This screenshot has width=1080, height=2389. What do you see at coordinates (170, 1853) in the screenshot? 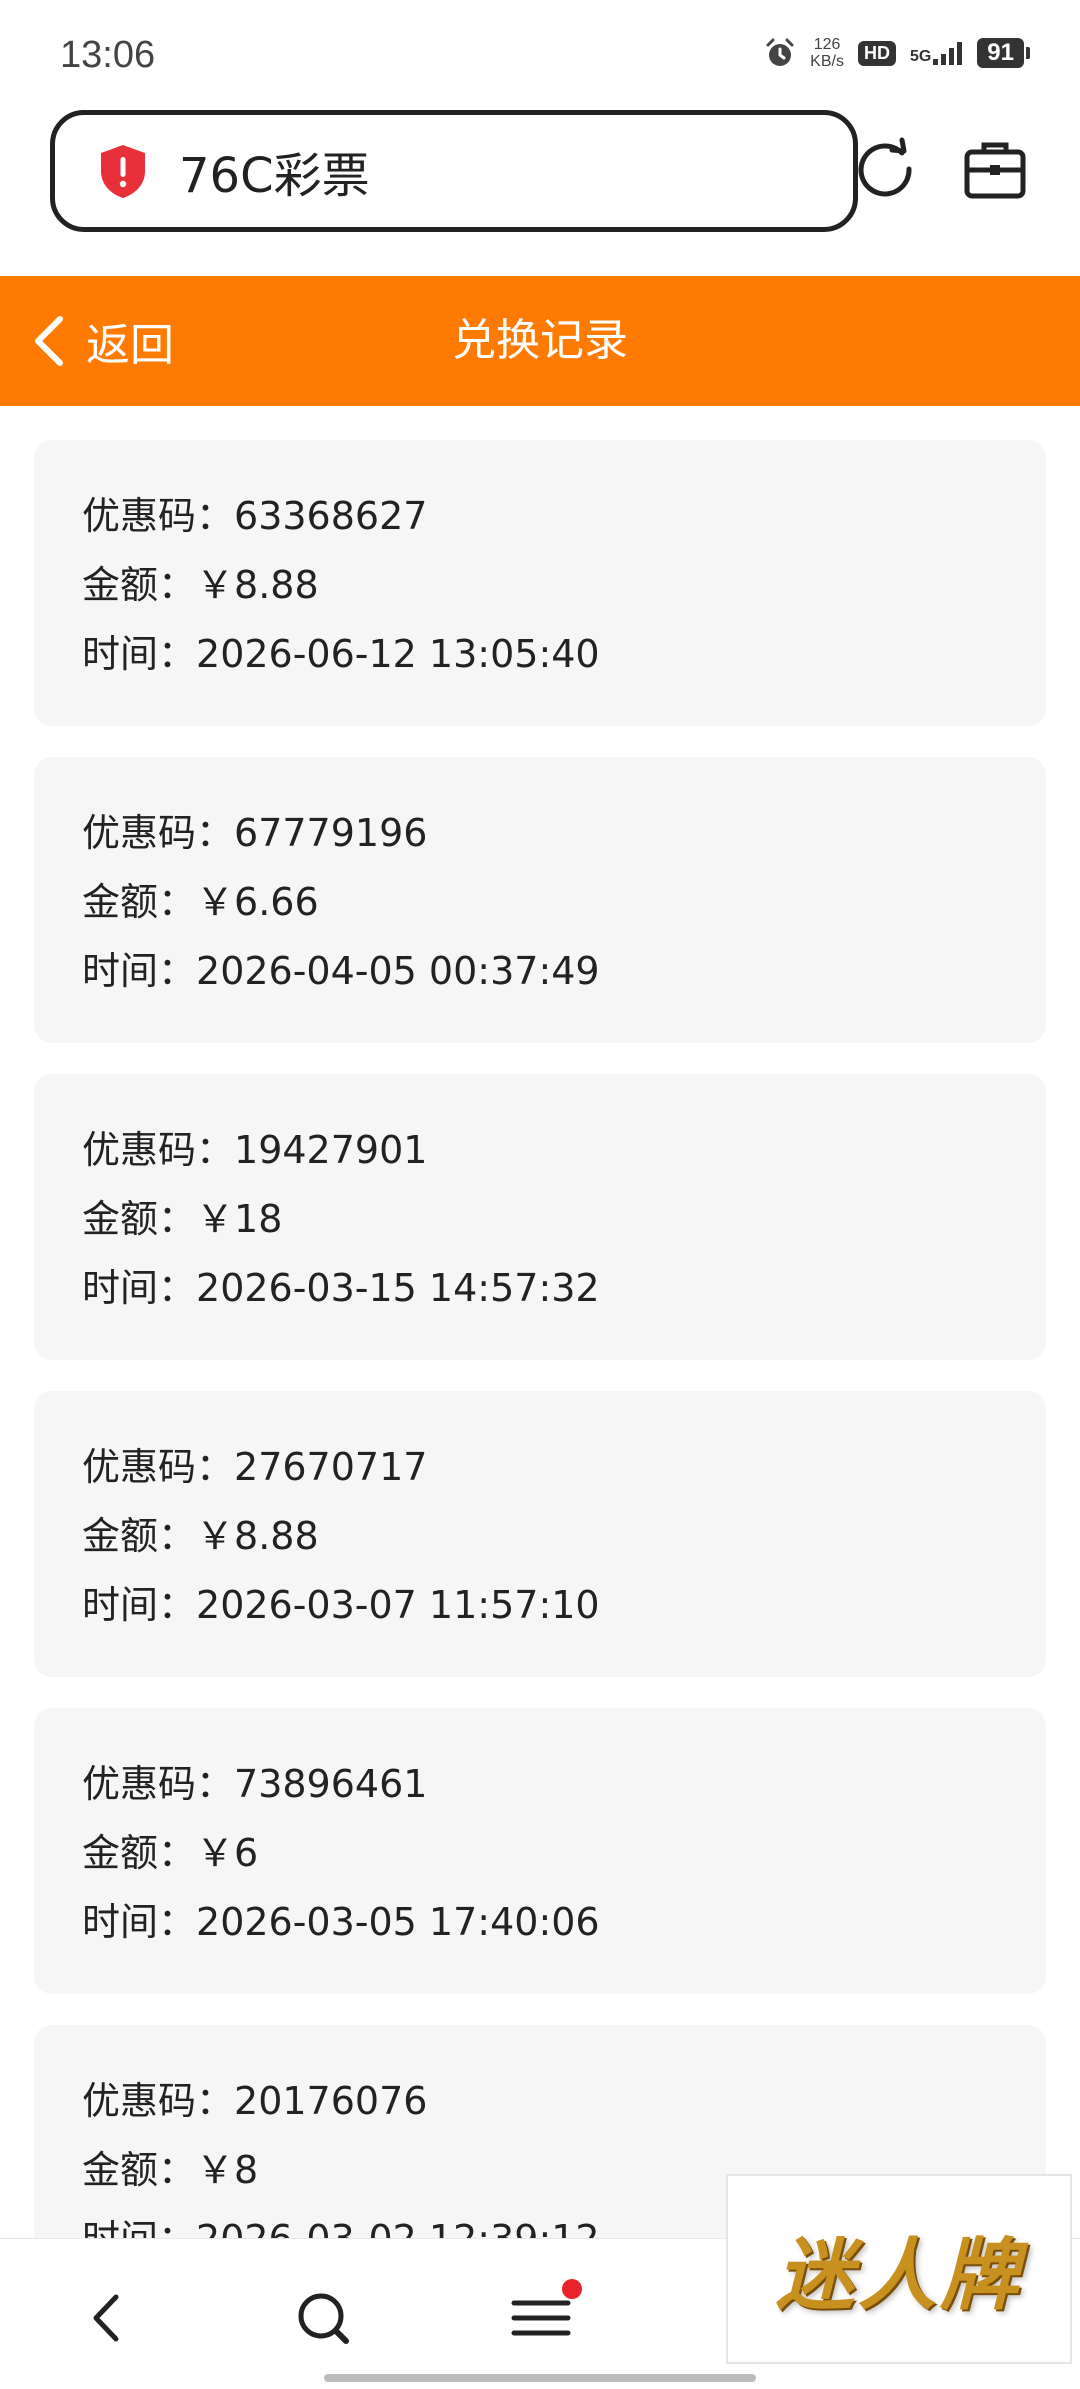
I see `record-amount: 金额：￥6` at bounding box center [170, 1853].